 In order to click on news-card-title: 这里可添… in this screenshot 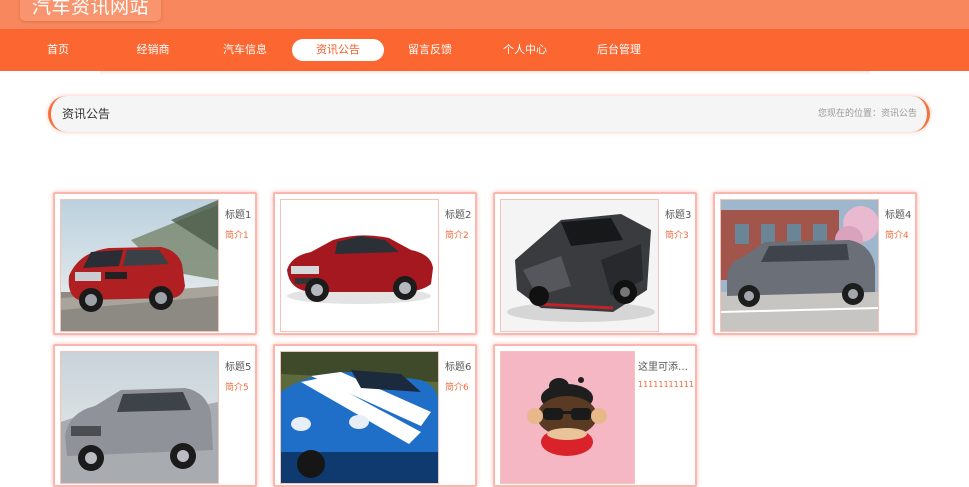, I will do `click(666, 365)`.